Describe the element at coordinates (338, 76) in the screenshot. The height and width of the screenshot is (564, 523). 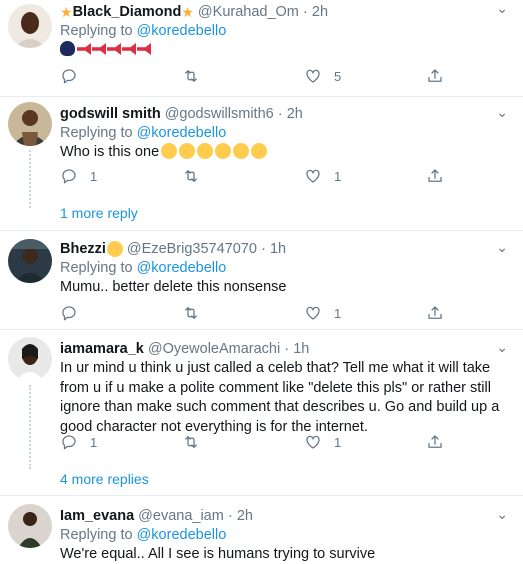
I see `like-count: 5` at that location.